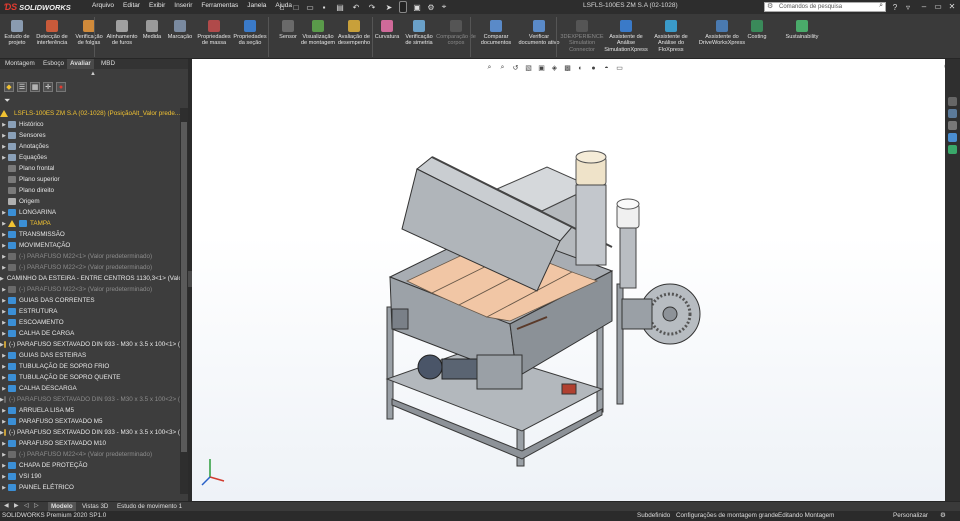 The image size is (960, 521). Describe the element at coordinates (90, 168) in the screenshot. I see `tree-row: Plano frontal` at that location.